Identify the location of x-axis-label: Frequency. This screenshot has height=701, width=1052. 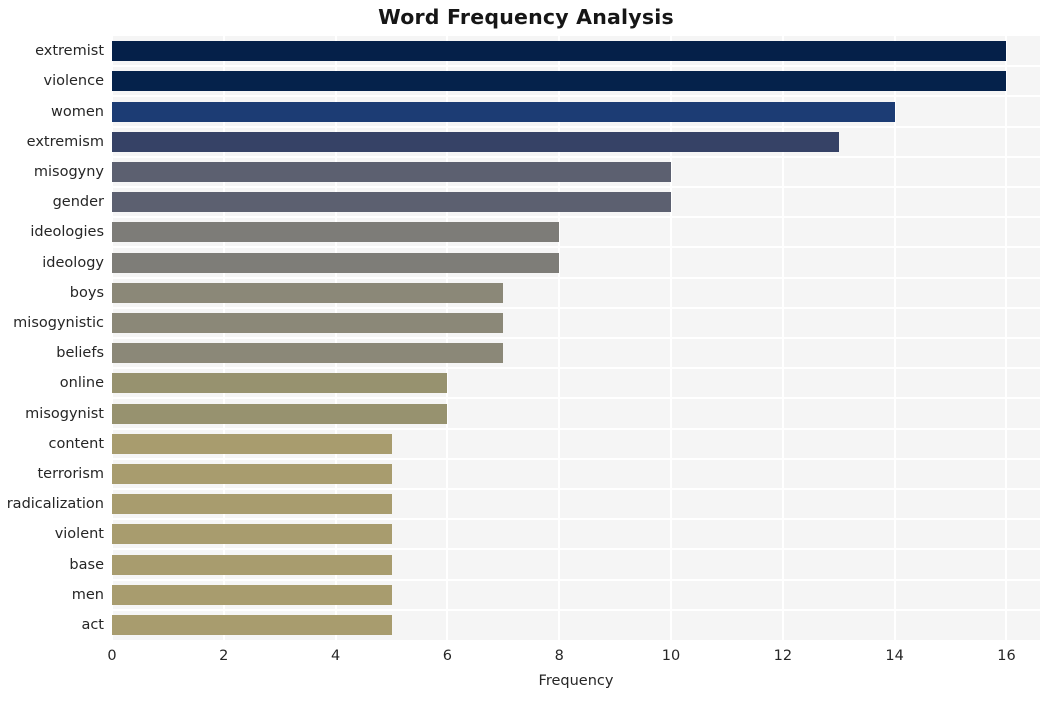
(576, 681).